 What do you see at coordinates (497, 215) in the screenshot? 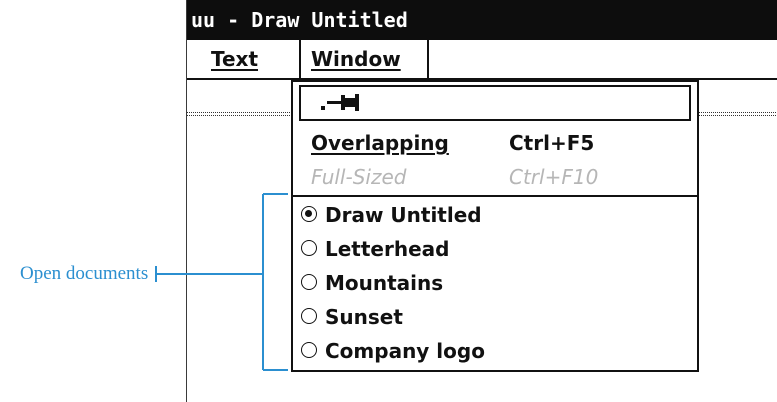
I see `document-item-draw-untitled: Draw Untitled` at bounding box center [497, 215].